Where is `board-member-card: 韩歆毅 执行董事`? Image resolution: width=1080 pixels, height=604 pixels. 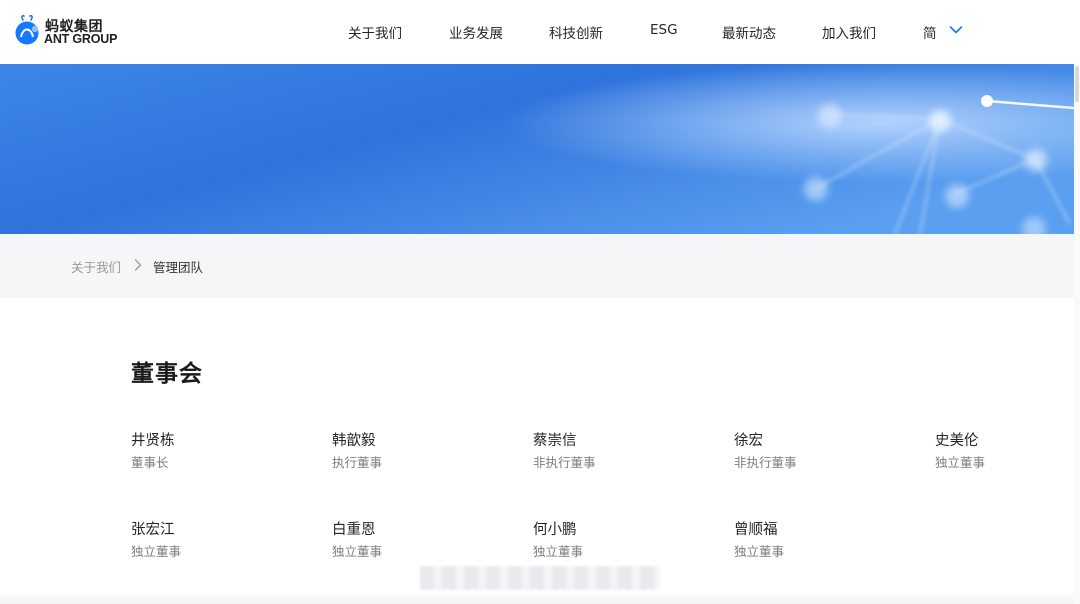
board-member-card: 韩歆毅 执行董事 is located at coordinates (422, 451).